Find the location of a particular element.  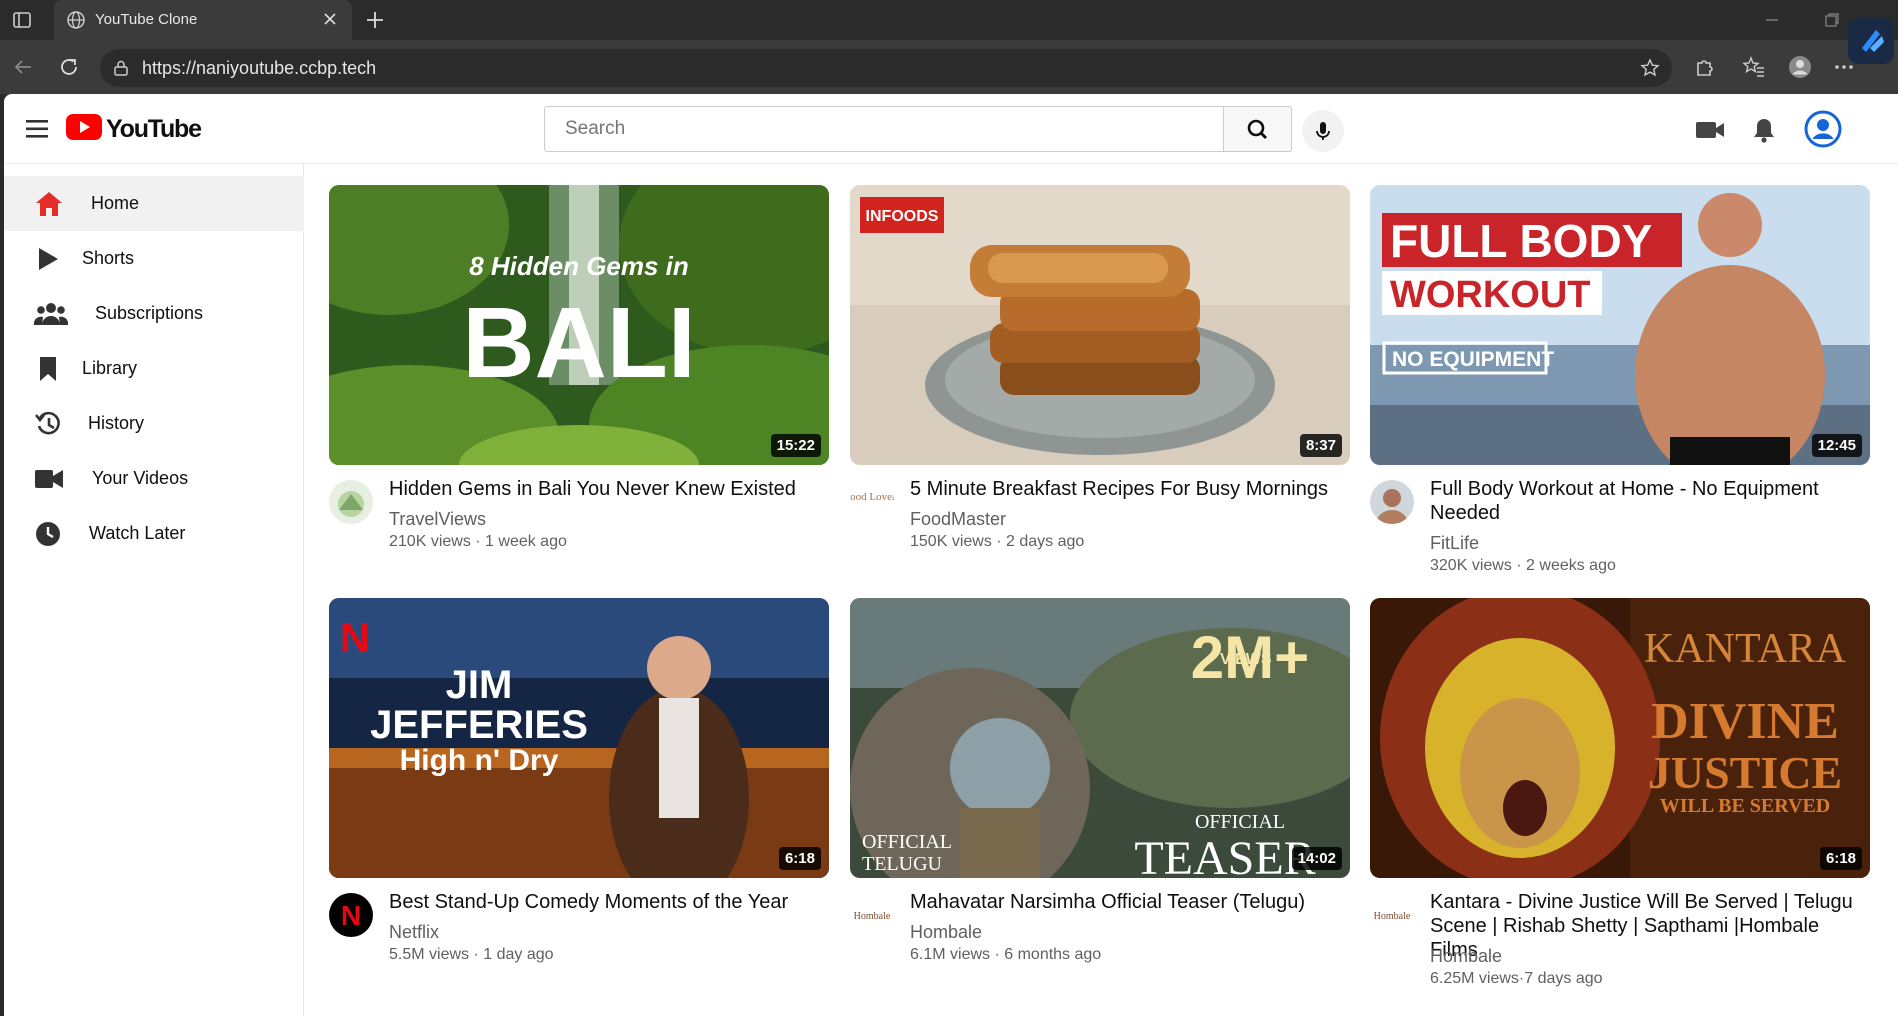

sidebar-item-library: Library is located at coordinates (154, 368).